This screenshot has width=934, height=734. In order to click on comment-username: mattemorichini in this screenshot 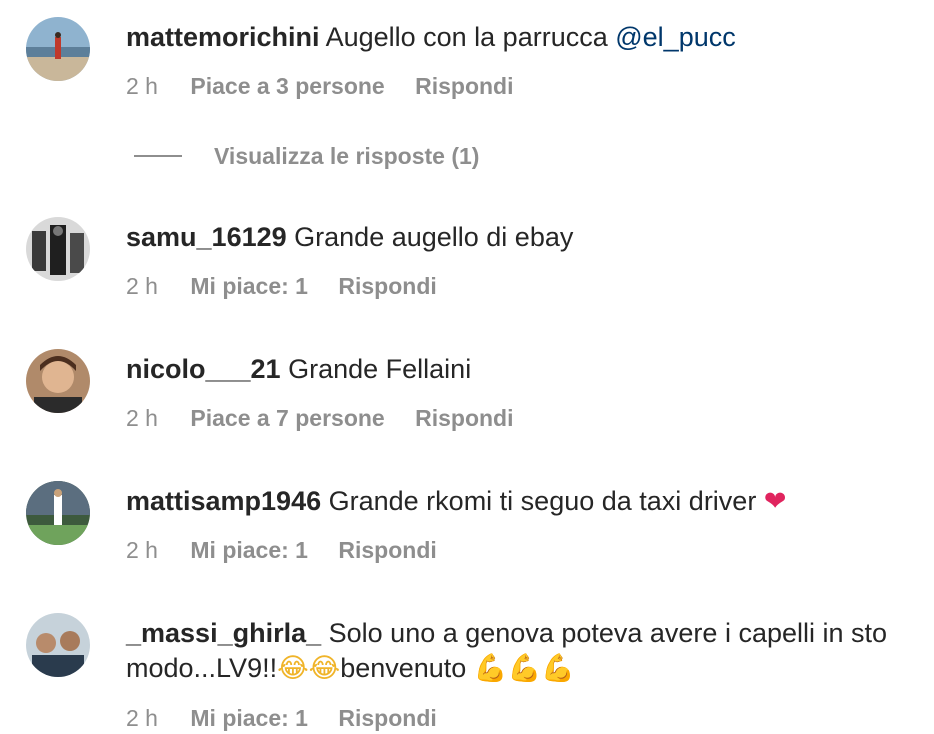, I will do `click(223, 37)`.